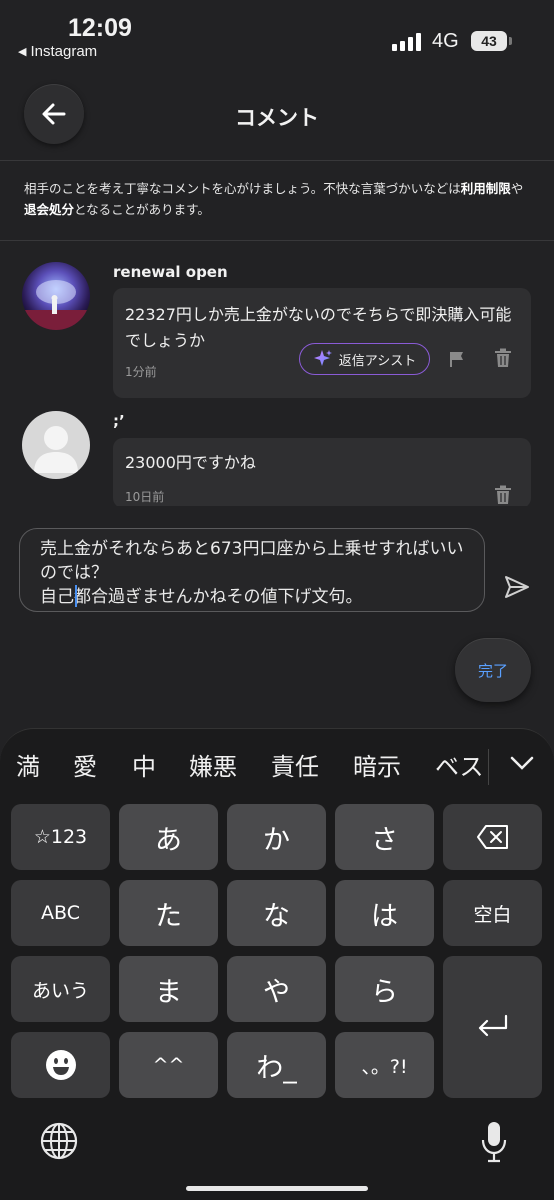 This screenshot has width=554, height=1200. I want to click on suggestion-bar: 満 愛 中 嫌悪 責任 暗示 ベス, so click(277, 767).